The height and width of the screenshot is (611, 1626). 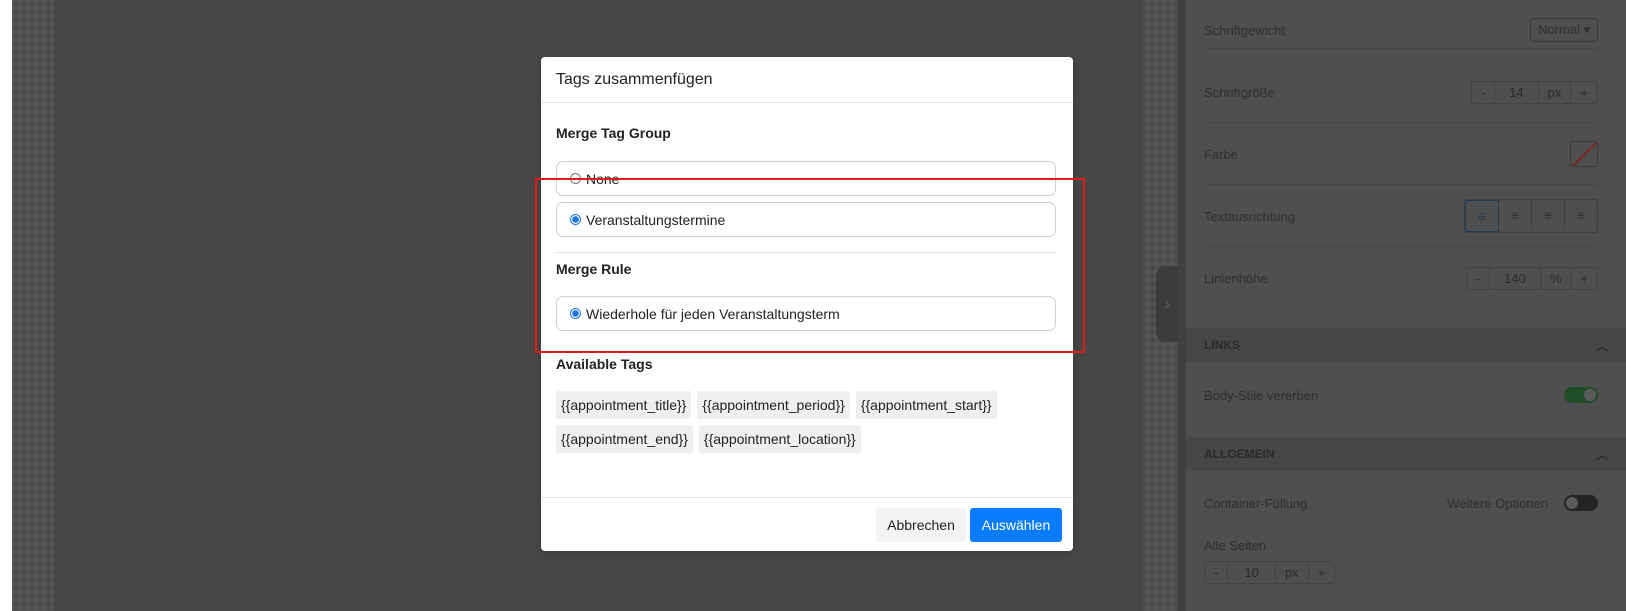 I want to click on radio-veranstaltungstermine, so click(x=575, y=219).